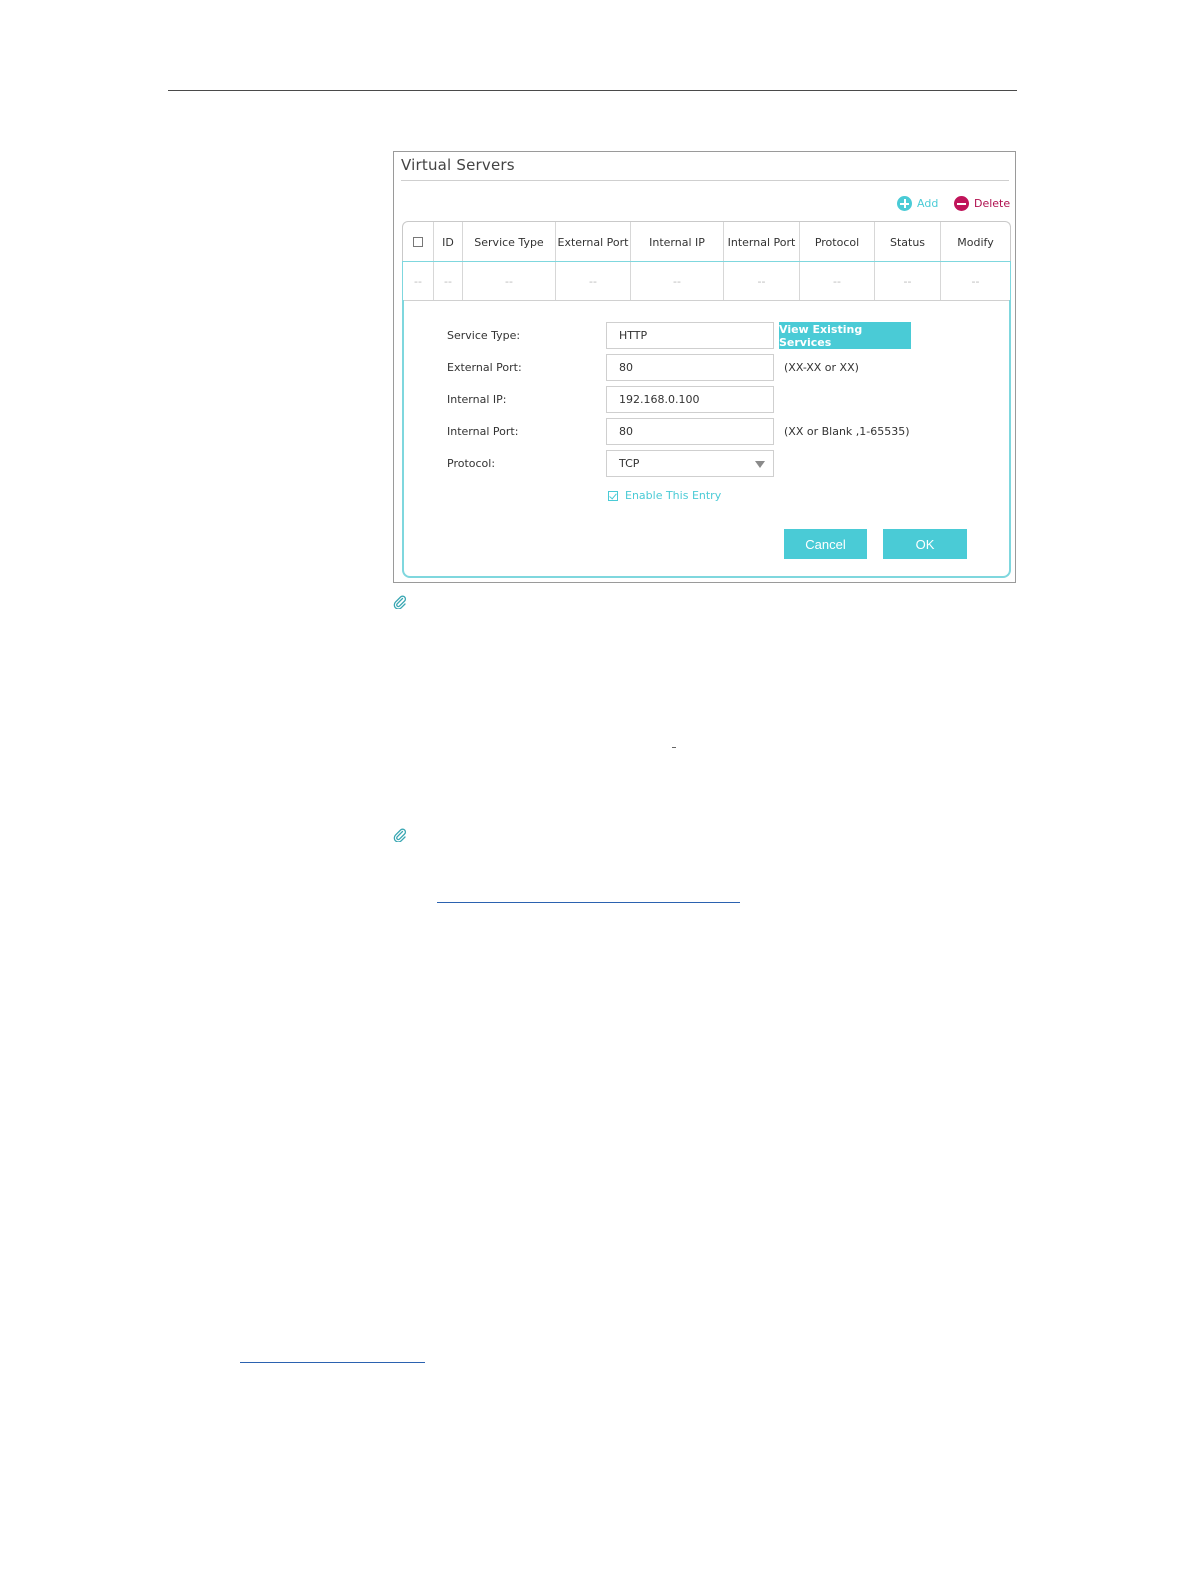  I want to click on row-cell-protocol: --, so click(837, 281).